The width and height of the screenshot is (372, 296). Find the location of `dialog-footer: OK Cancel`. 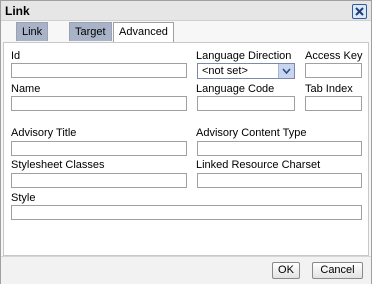

dialog-footer: OK Cancel is located at coordinates (186, 270).